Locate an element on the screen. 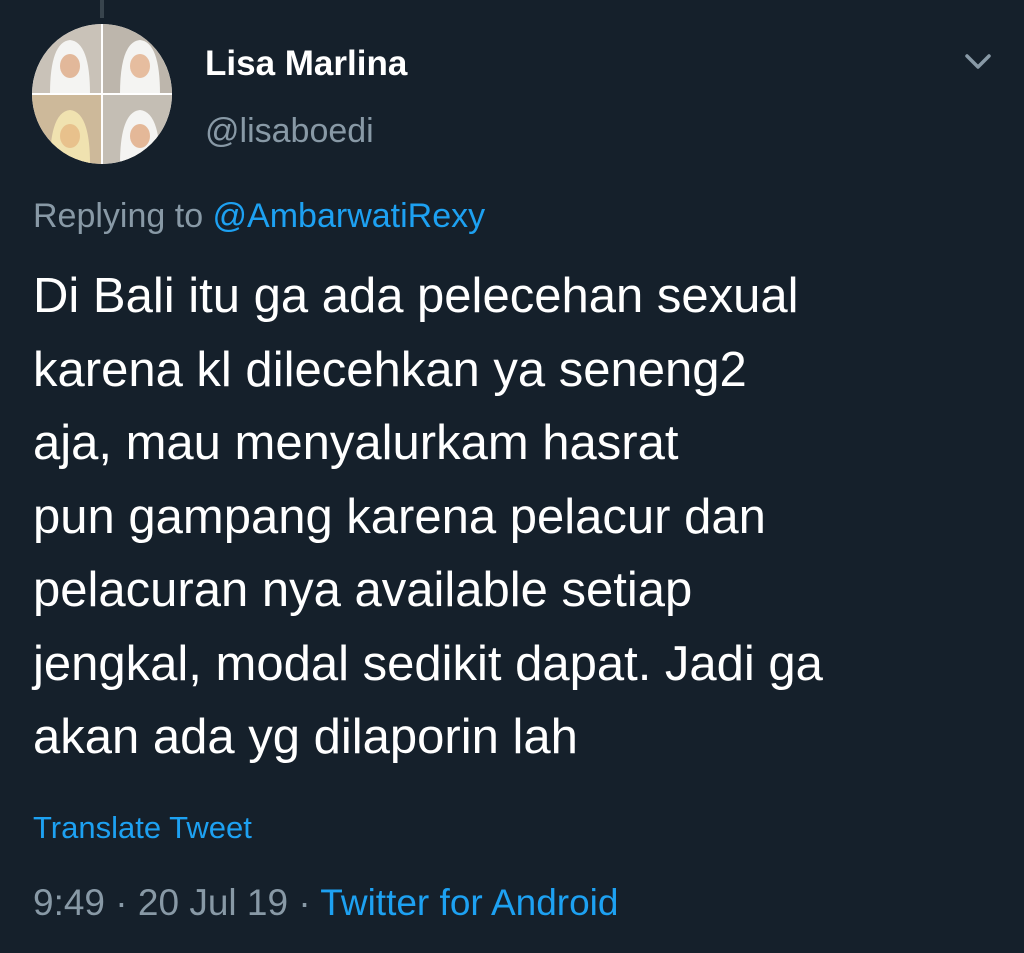  reply-mention-link: @AmbarwatiRexy is located at coordinates (349, 216).